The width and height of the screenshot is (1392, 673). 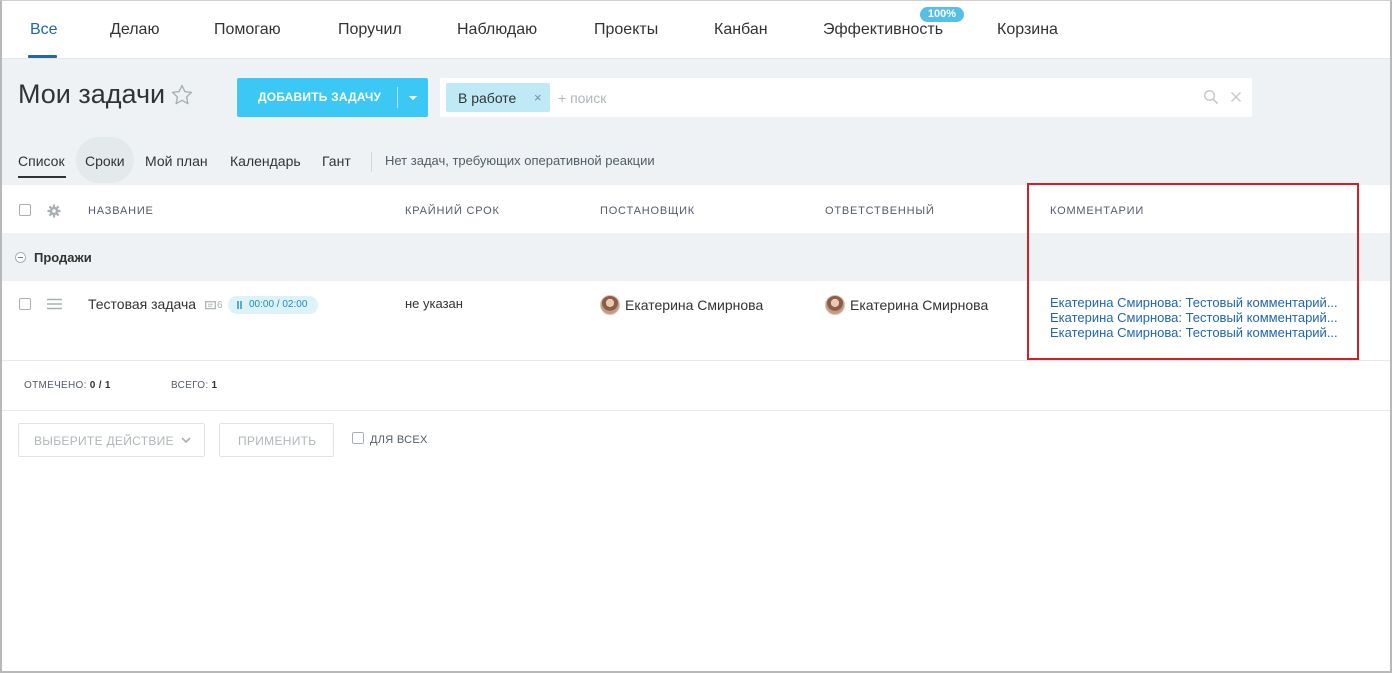 What do you see at coordinates (134, 30) in the screenshot?
I see `tab-doing: Делаю` at bounding box center [134, 30].